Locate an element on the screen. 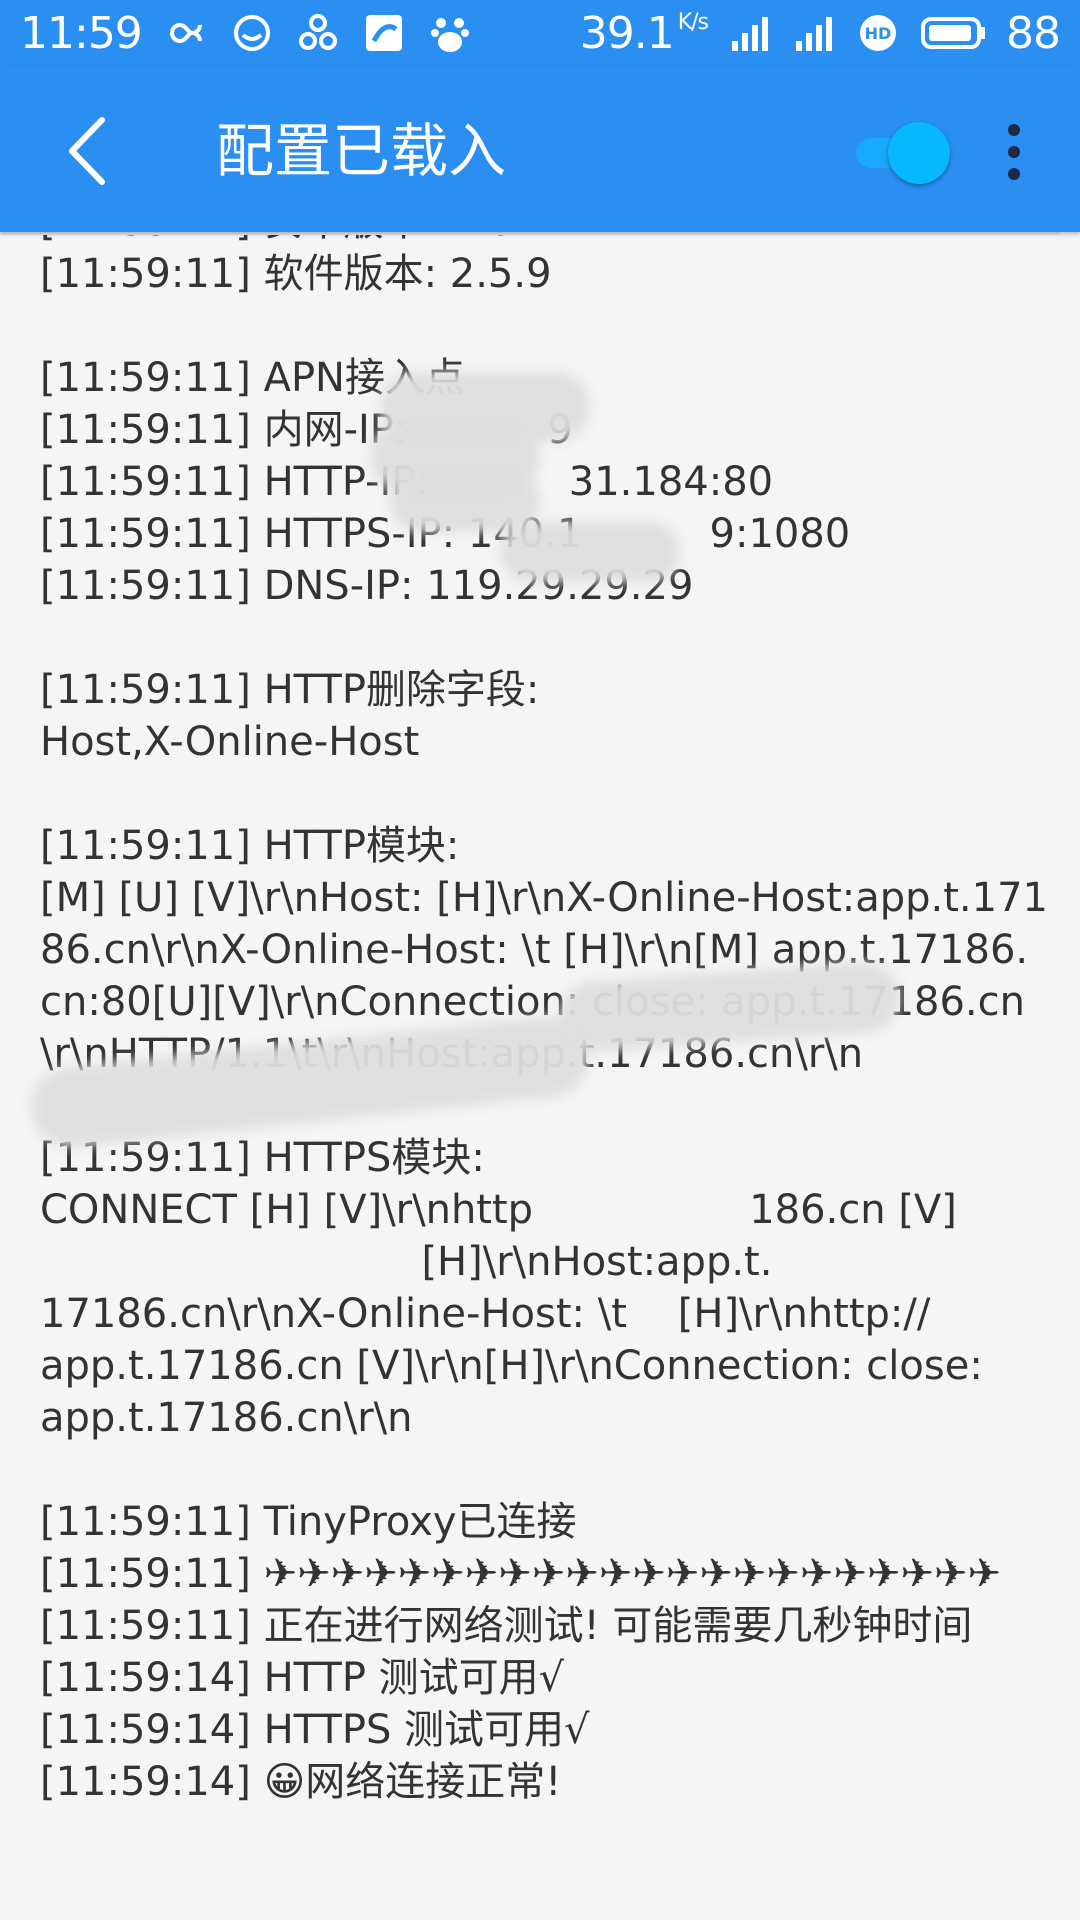 The width and height of the screenshot is (1080, 1920). log-line: [11:59:14] HTTP 测试可用√ is located at coordinates (302, 1678).